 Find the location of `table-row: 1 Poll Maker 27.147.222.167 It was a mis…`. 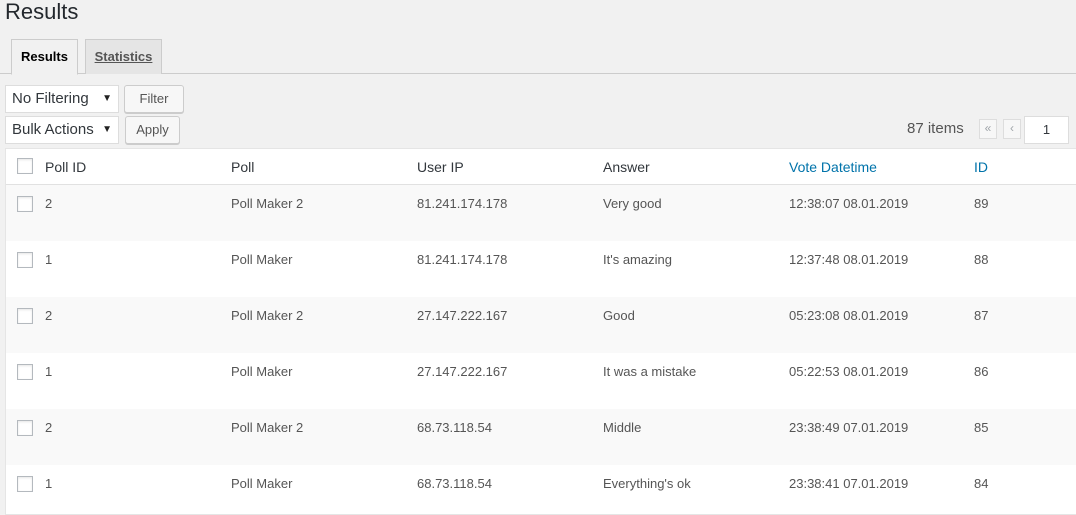

table-row: 1 Poll Maker 27.147.222.167 It was a mis… is located at coordinates (541, 381).